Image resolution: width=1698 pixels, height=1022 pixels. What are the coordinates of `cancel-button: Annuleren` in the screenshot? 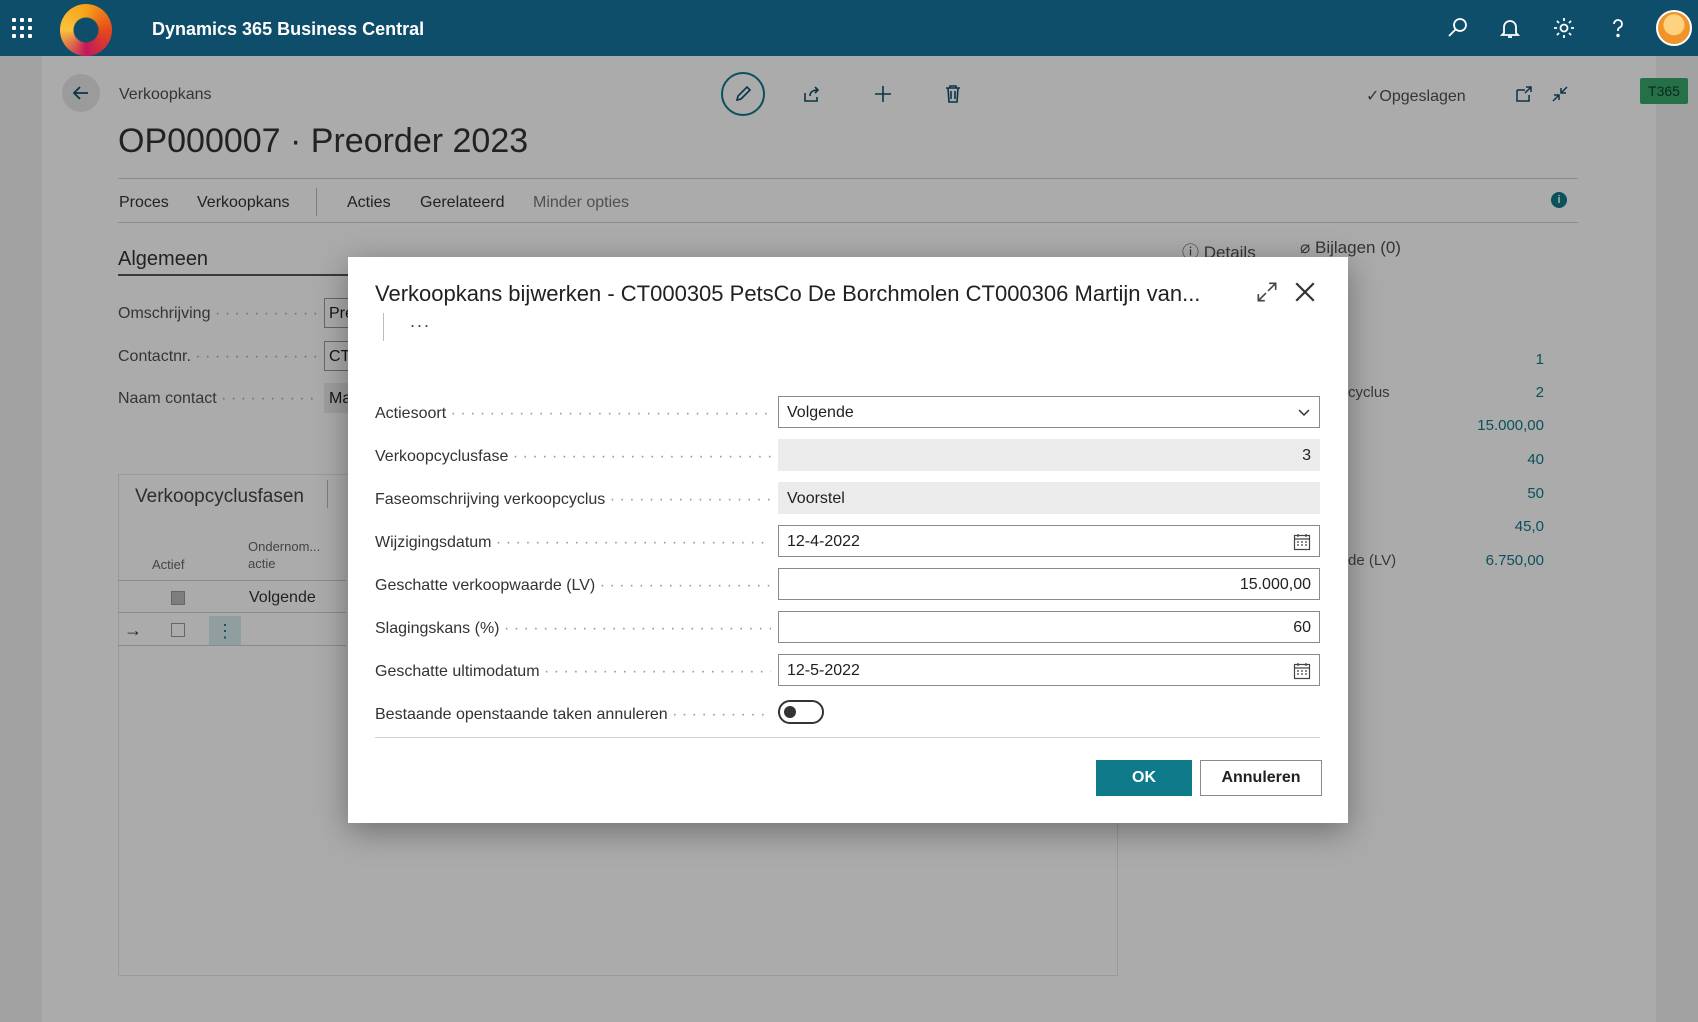 It's located at (1261, 778).